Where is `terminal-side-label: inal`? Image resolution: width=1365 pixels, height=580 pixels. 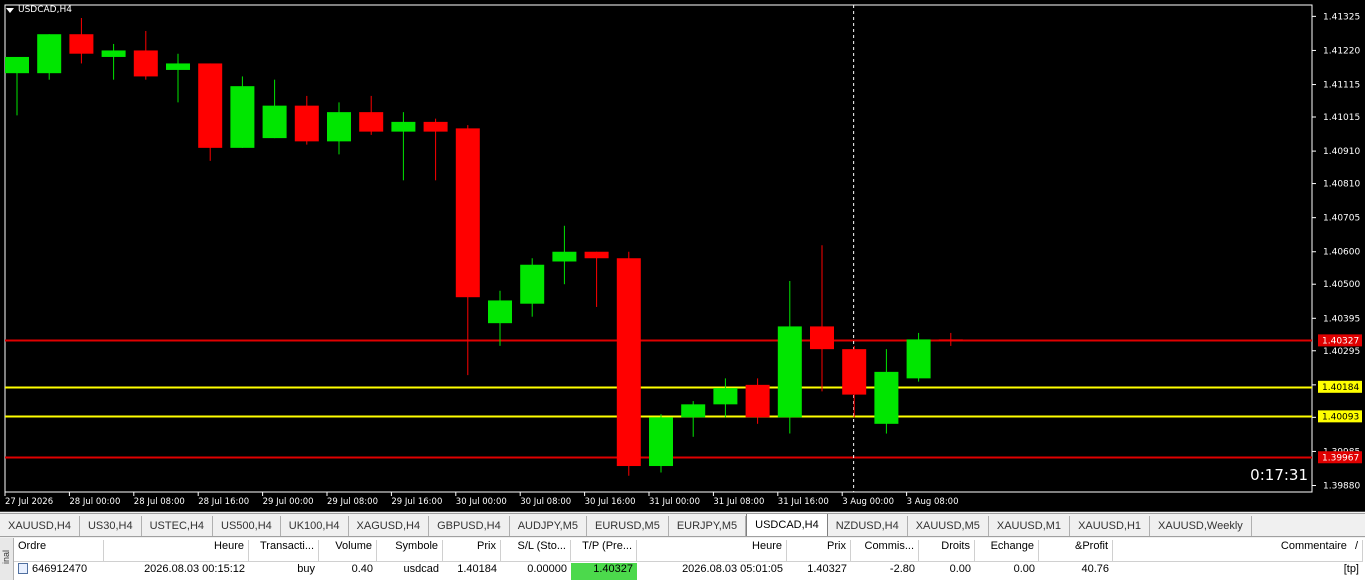 terminal-side-label: inal is located at coordinates (6, 556).